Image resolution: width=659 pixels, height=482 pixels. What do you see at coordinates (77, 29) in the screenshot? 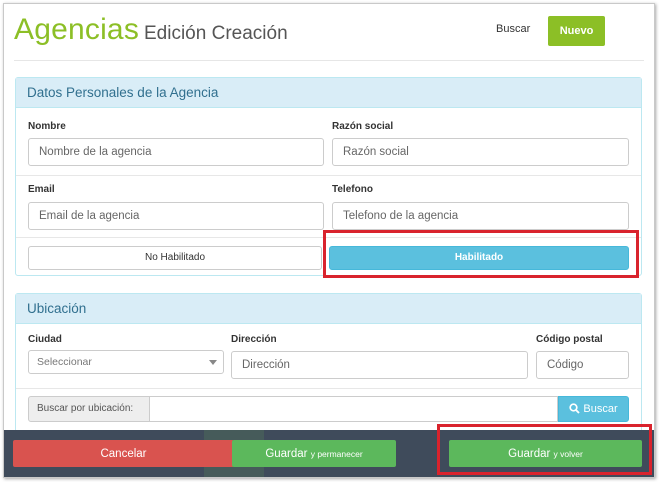
I see `page-title: Agencias` at bounding box center [77, 29].